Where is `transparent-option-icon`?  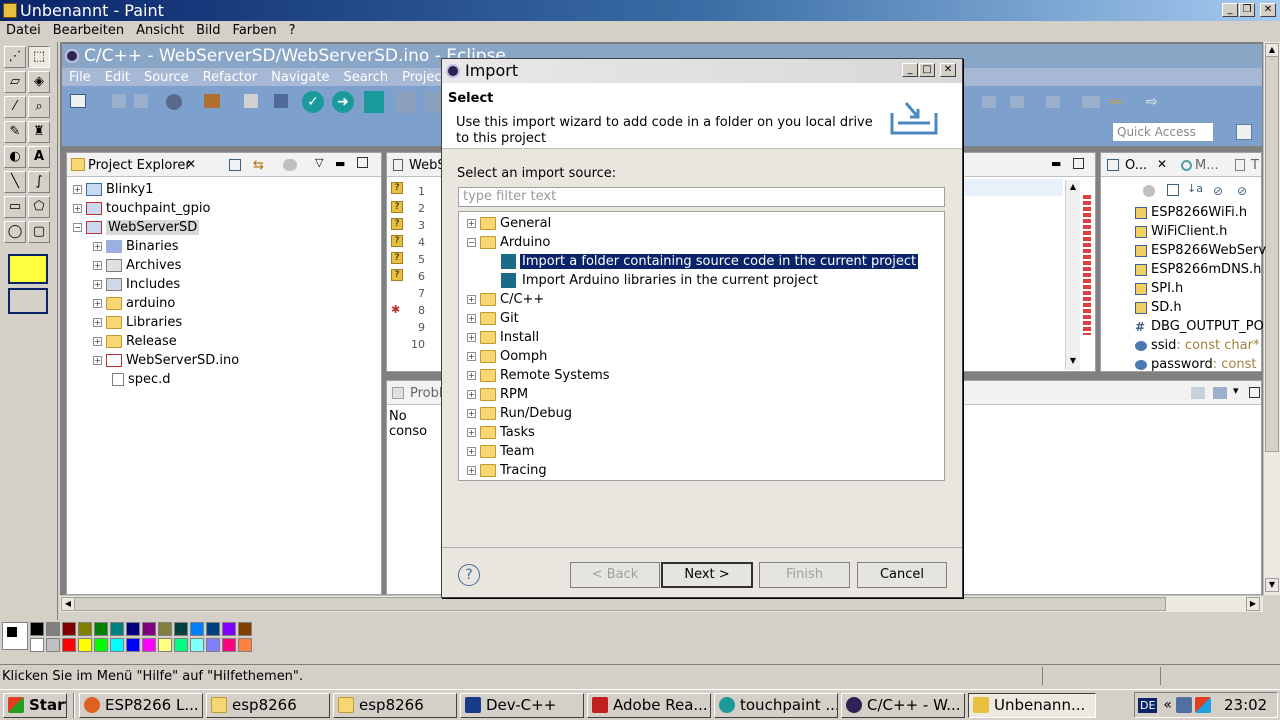 transparent-option-icon is located at coordinates (28, 301).